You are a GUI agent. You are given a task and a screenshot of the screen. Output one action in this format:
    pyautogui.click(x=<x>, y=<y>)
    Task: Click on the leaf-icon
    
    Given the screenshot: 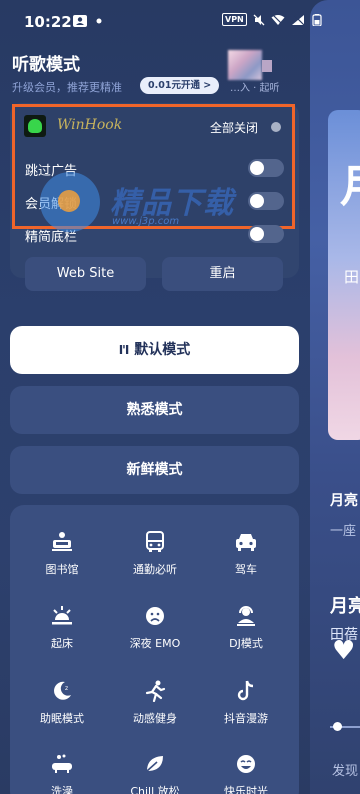 What is the action you would take?
    pyautogui.click(x=154, y=764)
    